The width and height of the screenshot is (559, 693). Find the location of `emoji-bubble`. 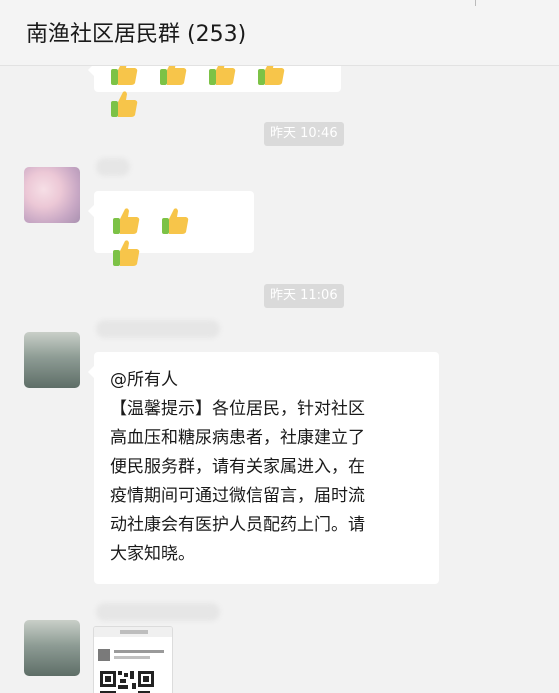

emoji-bubble is located at coordinates (171, 228).